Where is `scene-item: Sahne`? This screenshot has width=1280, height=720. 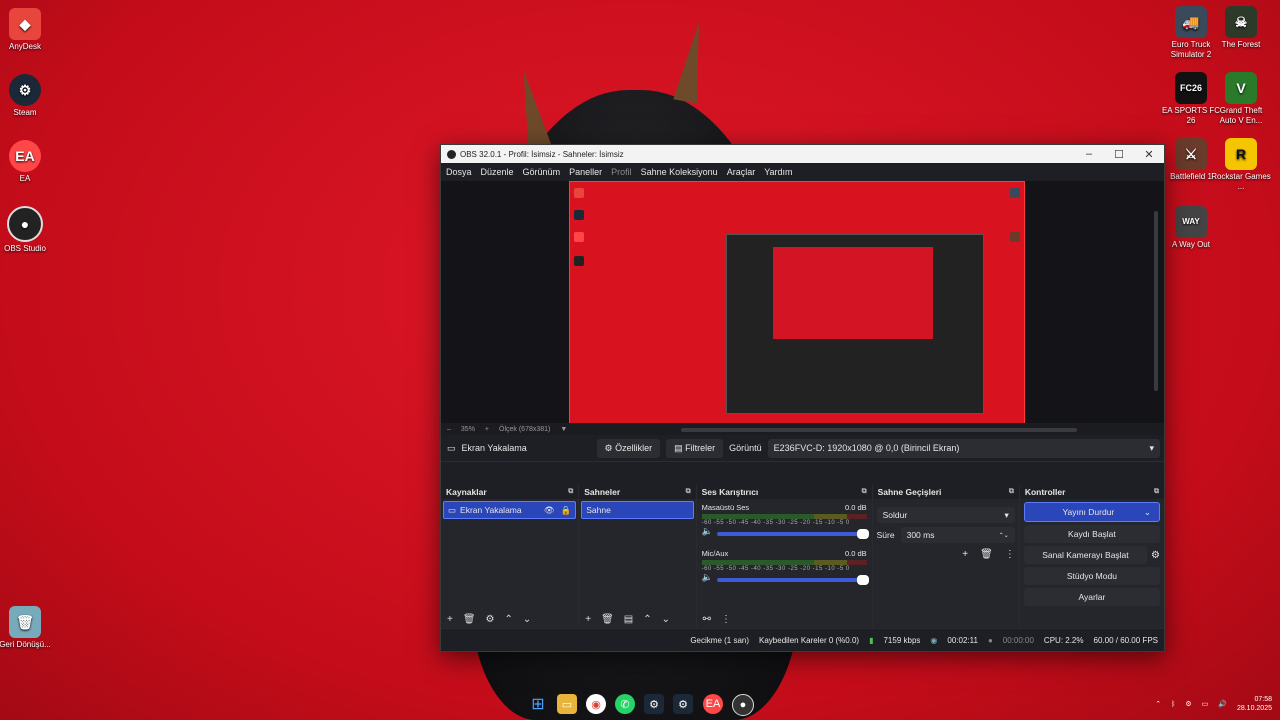
scene-item: Sahne is located at coordinates (637, 510).